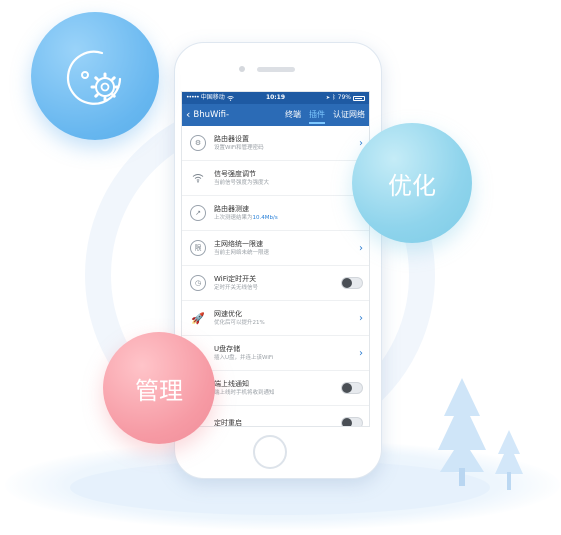 This screenshot has height=535, width=561. I want to click on setting-router-speedtest: ↗ 路由器测速 上次测速结果为10.4Mb/s, so click(275, 213).